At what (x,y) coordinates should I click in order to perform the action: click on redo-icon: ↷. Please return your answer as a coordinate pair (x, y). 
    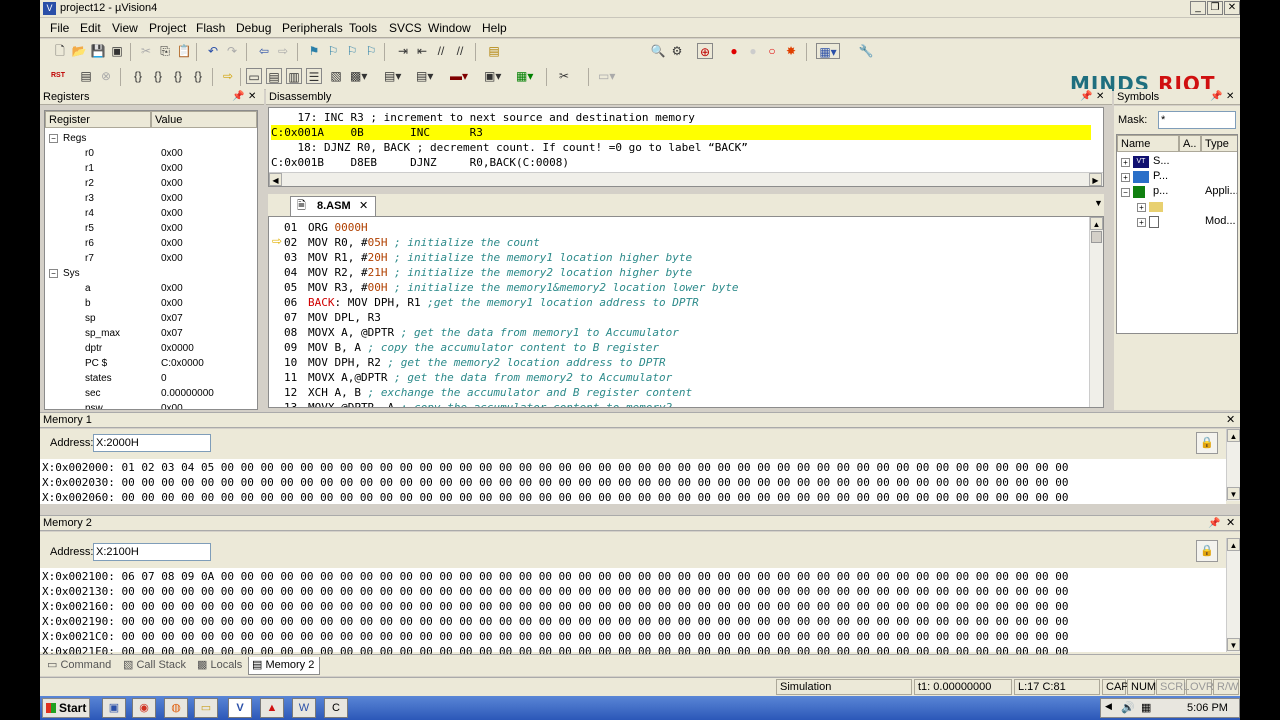
    Looking at the image, I should click on (232, 51).